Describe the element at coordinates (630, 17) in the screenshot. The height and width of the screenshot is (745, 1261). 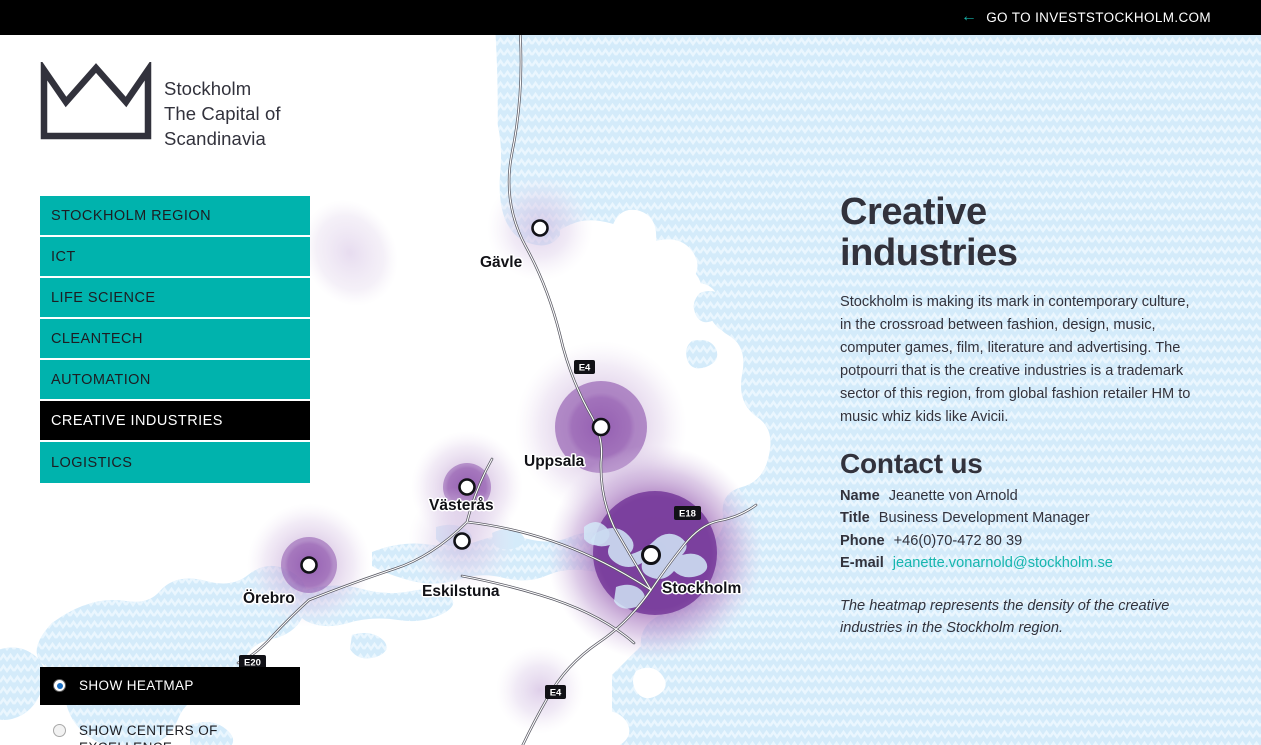
I see `top-bar: ← GO TO INVESTSTOCKHOLM.COM` at that location.